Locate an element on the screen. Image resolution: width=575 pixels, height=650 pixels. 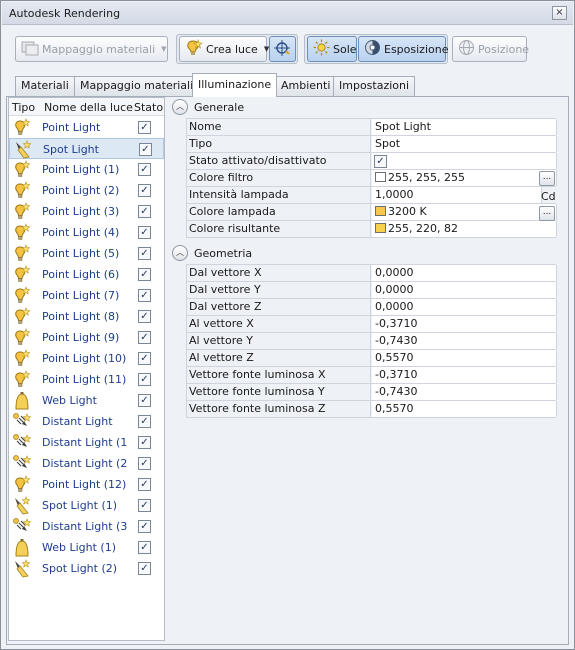
property-label: Al vettore Y is located at coordinates (279, 341).